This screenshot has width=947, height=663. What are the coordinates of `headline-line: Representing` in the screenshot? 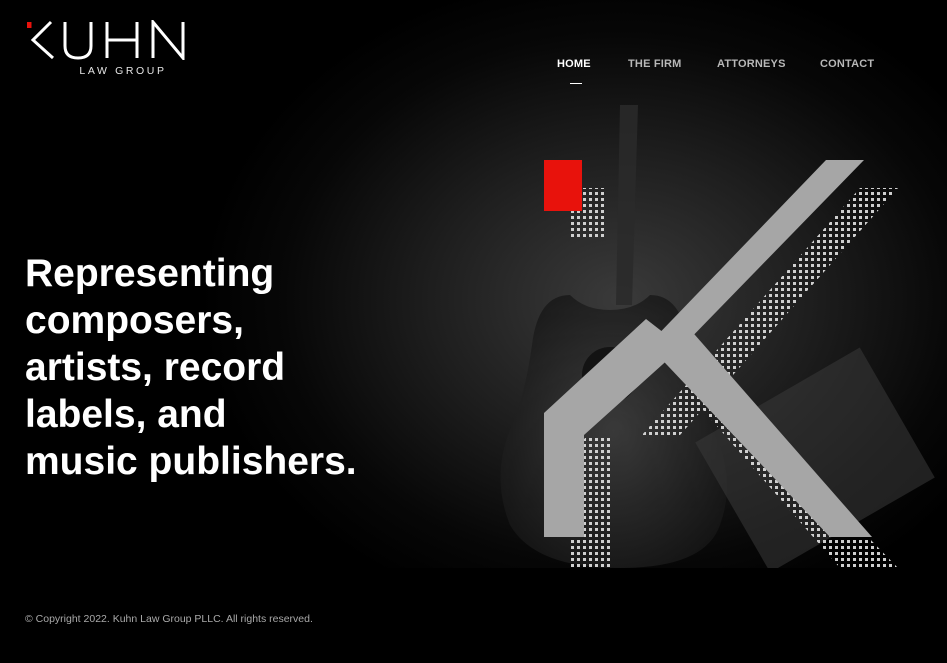 It's located at (150, 273).